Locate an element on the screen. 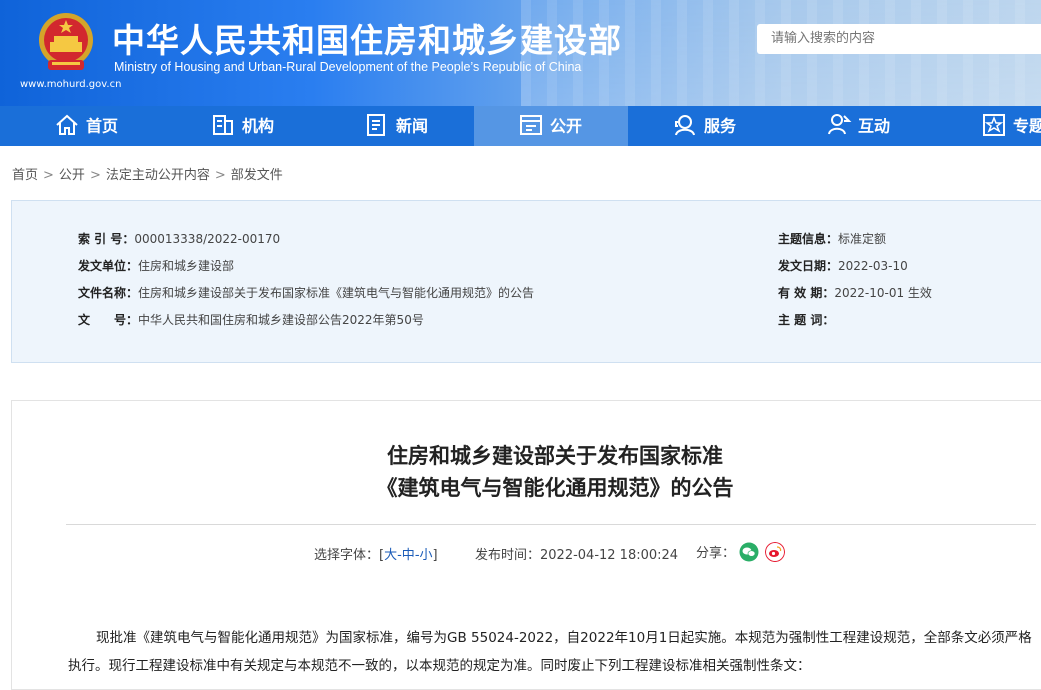  font-large-link: 大 is located at coordinates (390, 555).